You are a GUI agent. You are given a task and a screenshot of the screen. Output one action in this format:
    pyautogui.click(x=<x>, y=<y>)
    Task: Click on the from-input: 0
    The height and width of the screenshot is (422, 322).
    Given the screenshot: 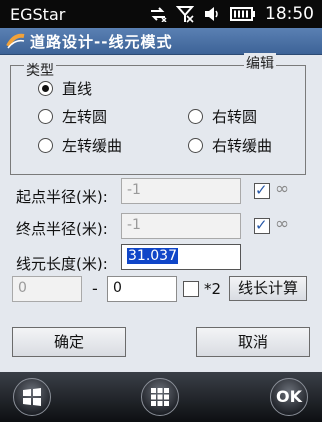 What is the action you would take?
    pyautogui.click(x=47, y=289)
    